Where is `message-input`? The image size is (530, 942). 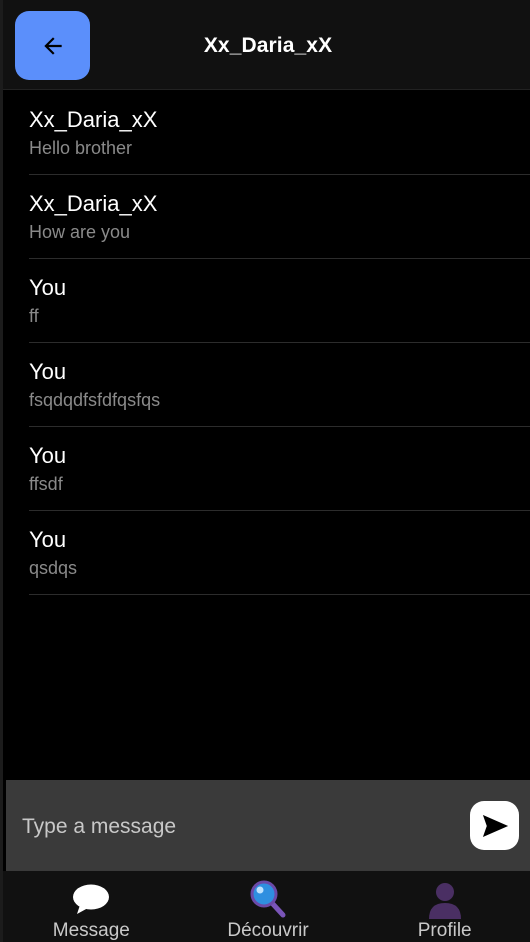 message-input is located at coordinates (232, 827).